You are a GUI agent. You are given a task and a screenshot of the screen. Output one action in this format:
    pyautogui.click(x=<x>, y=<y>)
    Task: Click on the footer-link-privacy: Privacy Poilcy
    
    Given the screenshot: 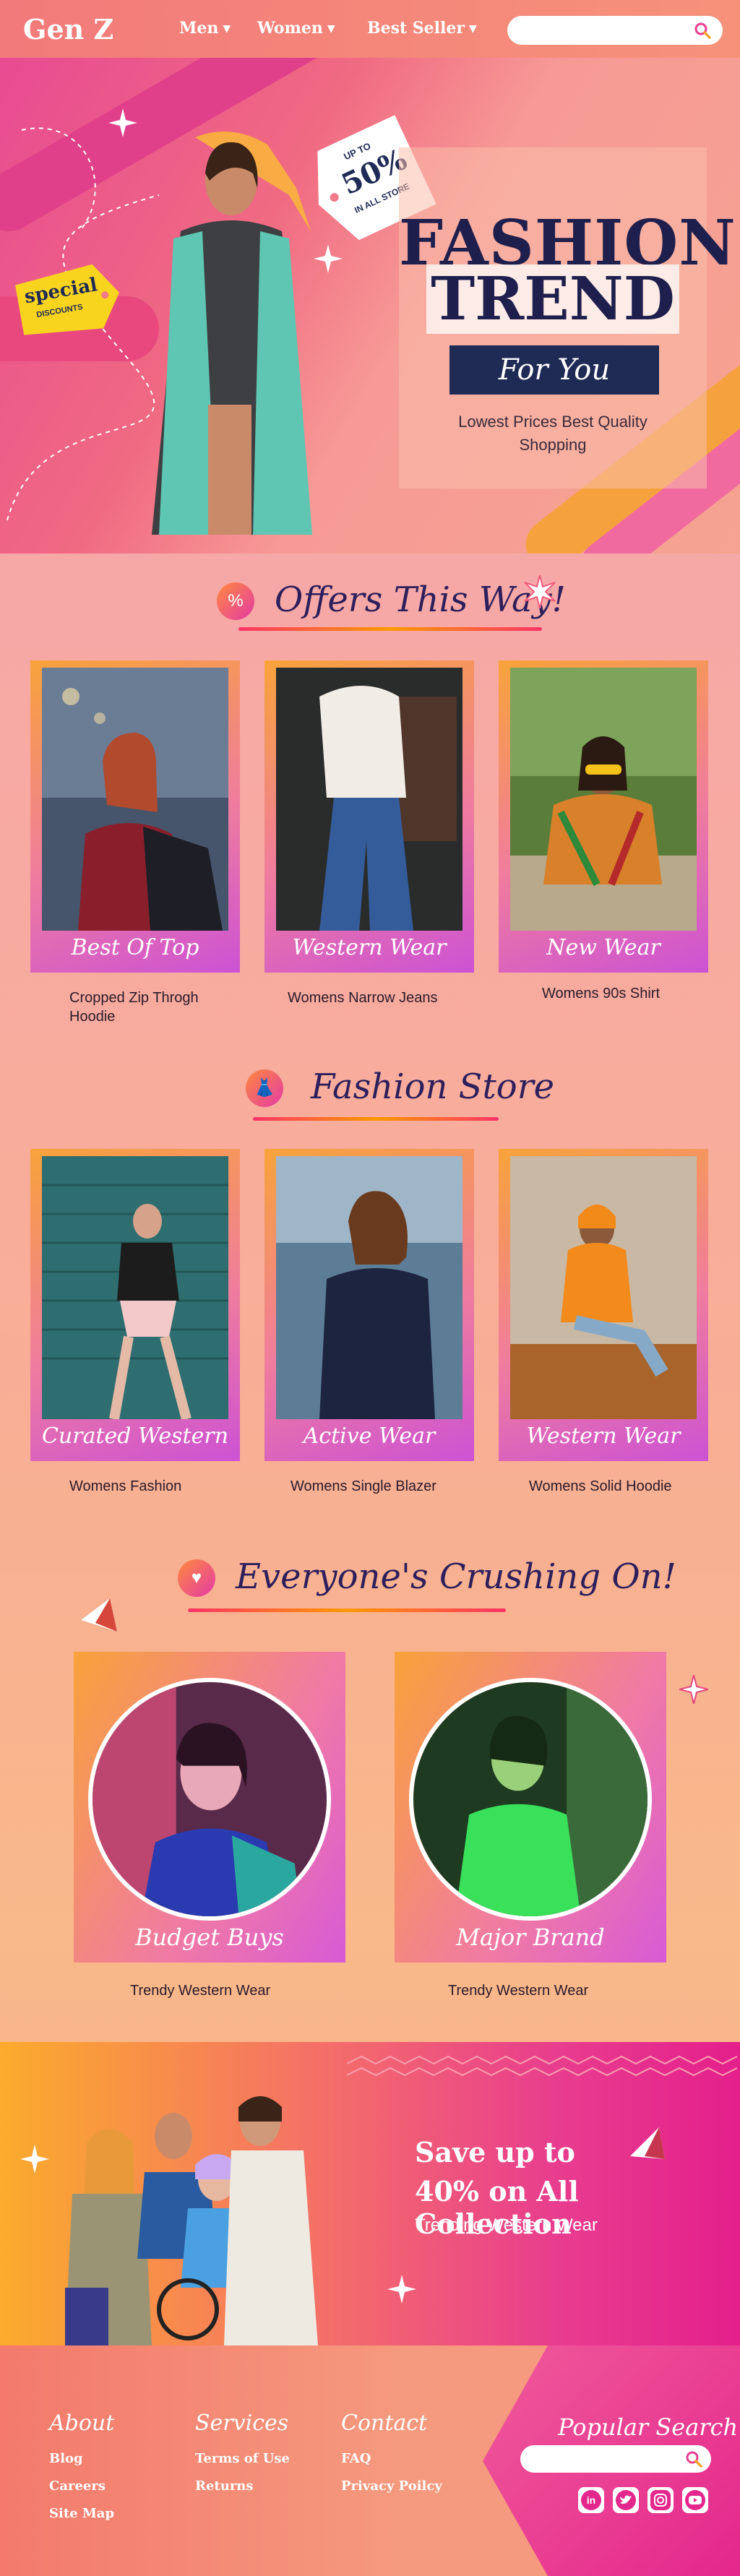 What is the action you would take?
    pyautogui.click(x=391, y=2486)
    